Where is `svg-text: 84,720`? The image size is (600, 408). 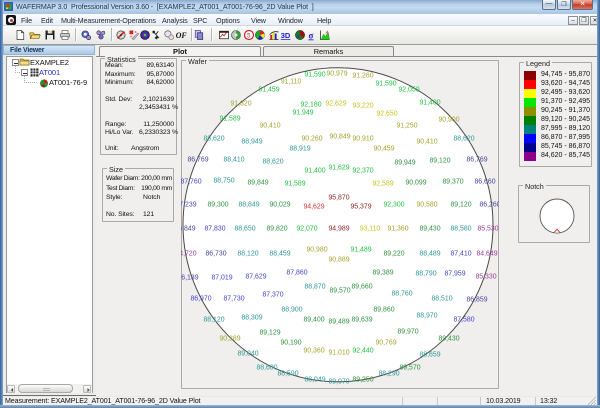
svg-text: 84,720 is located at coordinates (189, 254).